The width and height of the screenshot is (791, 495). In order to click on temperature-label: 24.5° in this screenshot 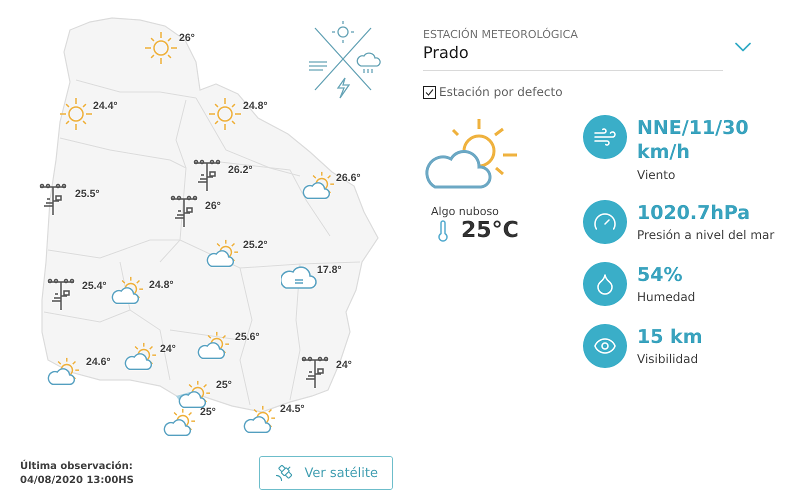, I will do `click(292, 409)`.